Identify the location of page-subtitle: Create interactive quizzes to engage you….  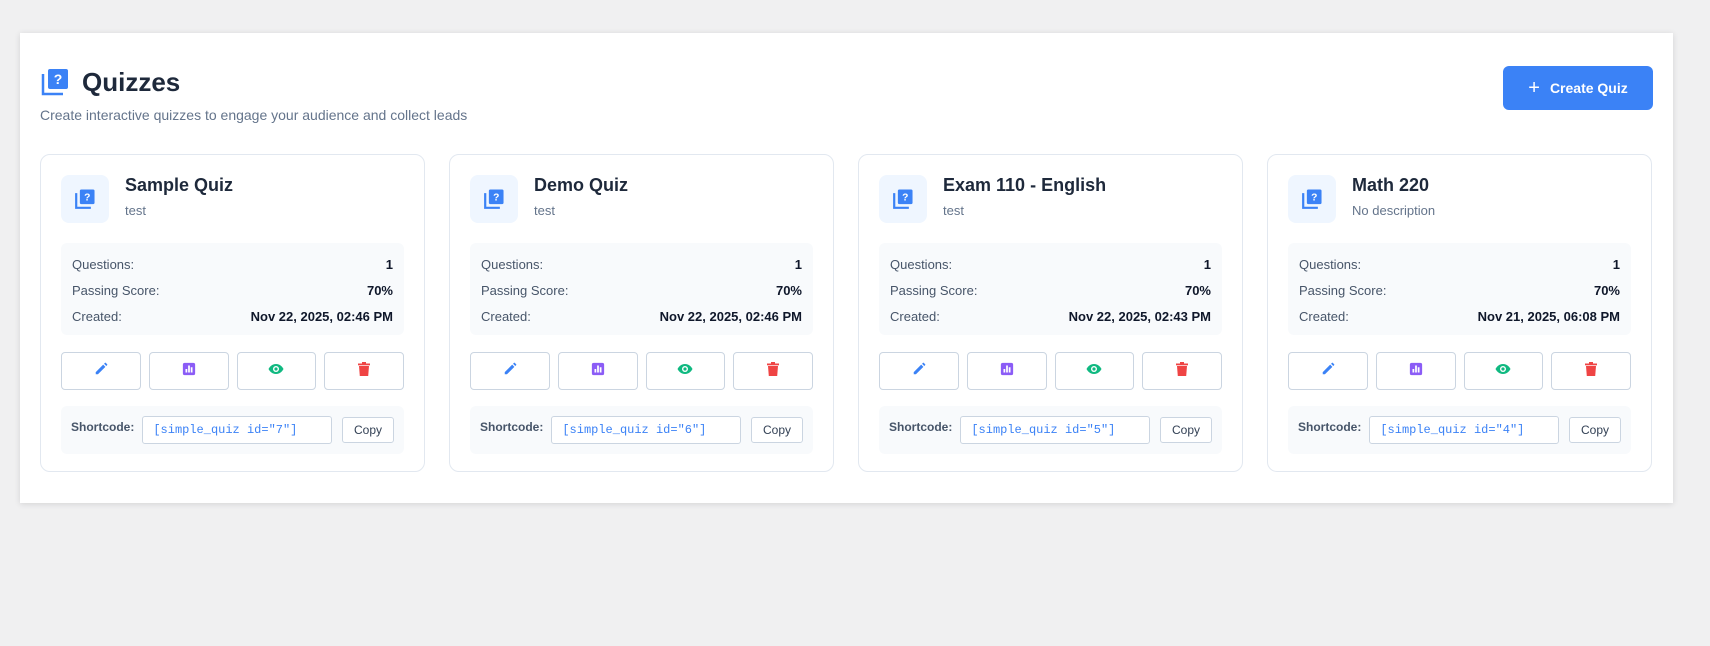
(254, 115).